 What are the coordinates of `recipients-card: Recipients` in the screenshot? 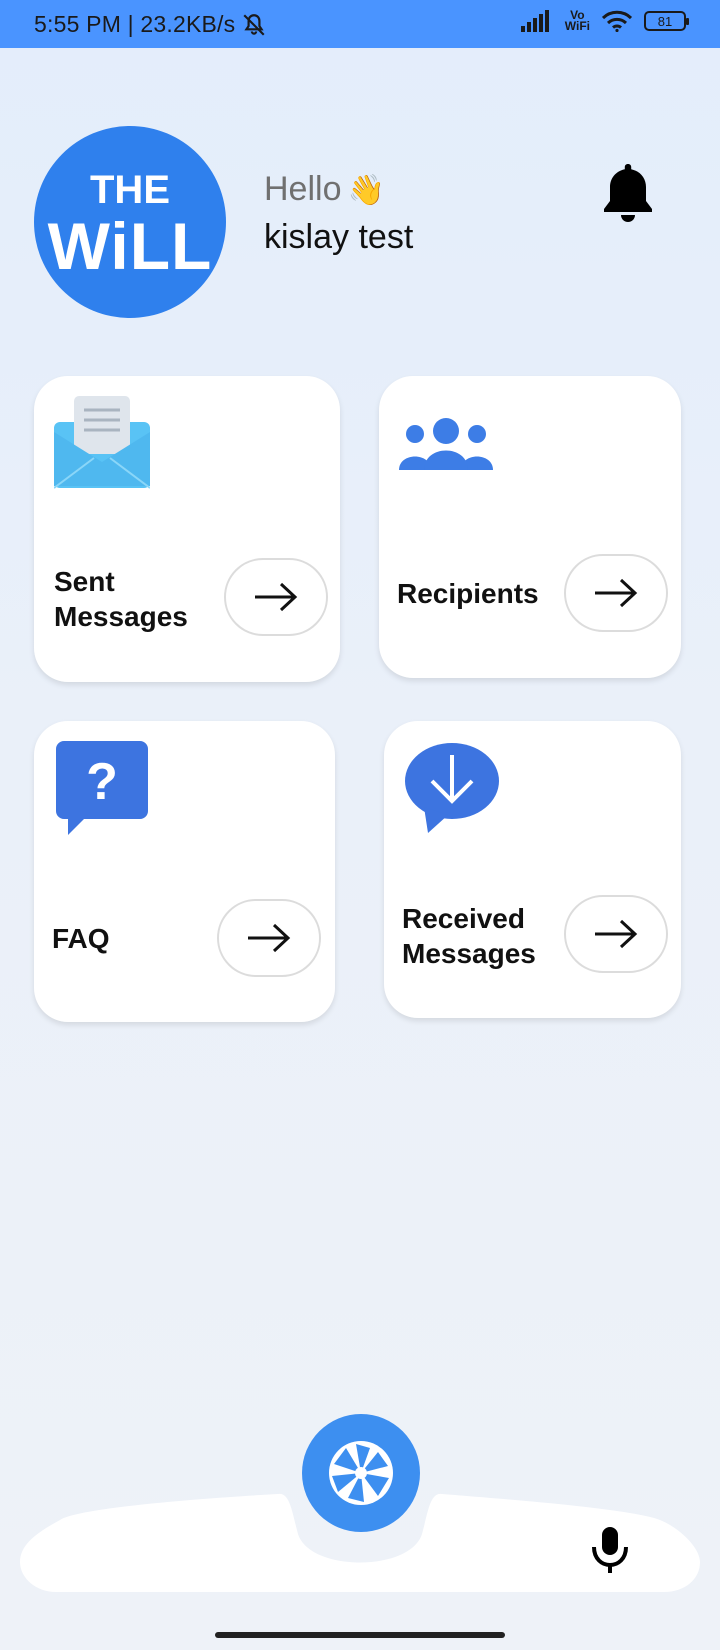 It's located at (530, 527).